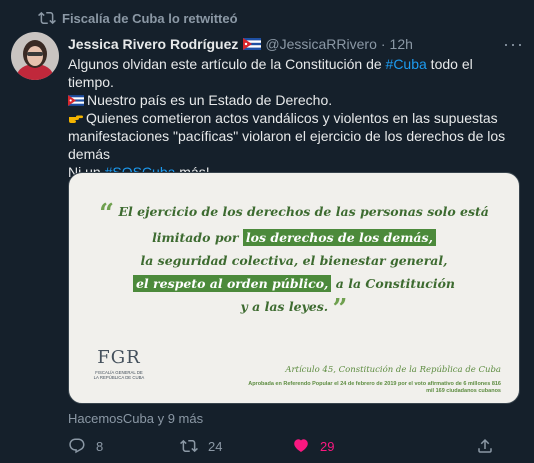  I want to click on like-count: 29, so click(327, 446).